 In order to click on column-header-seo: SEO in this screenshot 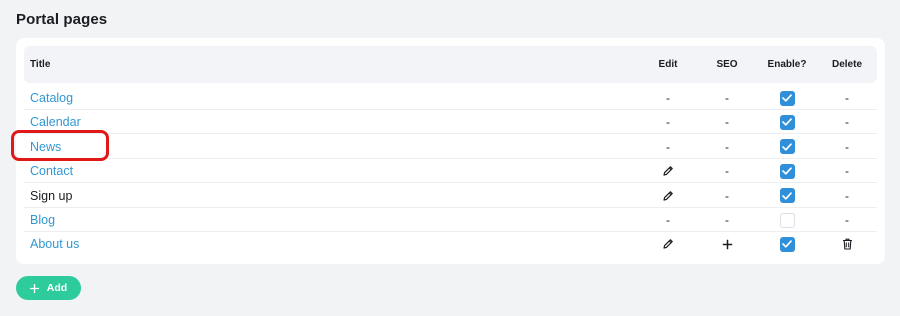, I will do `click(727, 64)`.